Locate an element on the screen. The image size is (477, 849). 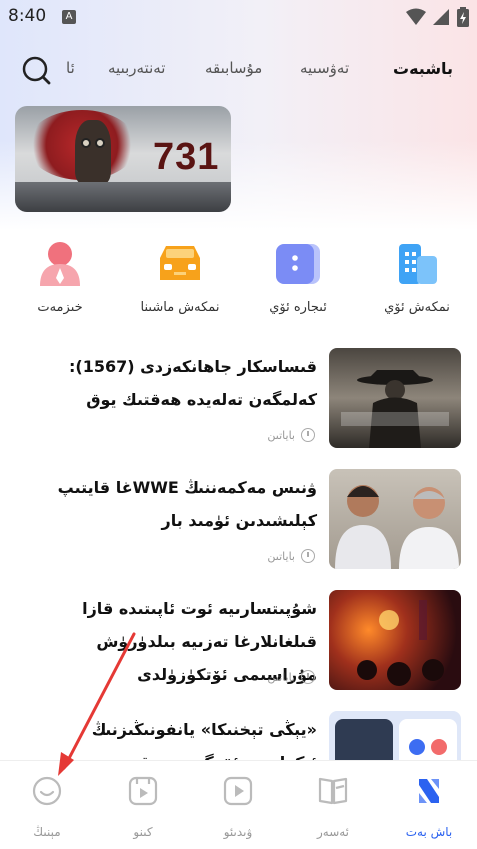
category-tabs: ئا تەنتەربىيە مۇسابىقە تەۋسىيە باشبەت is located at coordinates (238, 70).